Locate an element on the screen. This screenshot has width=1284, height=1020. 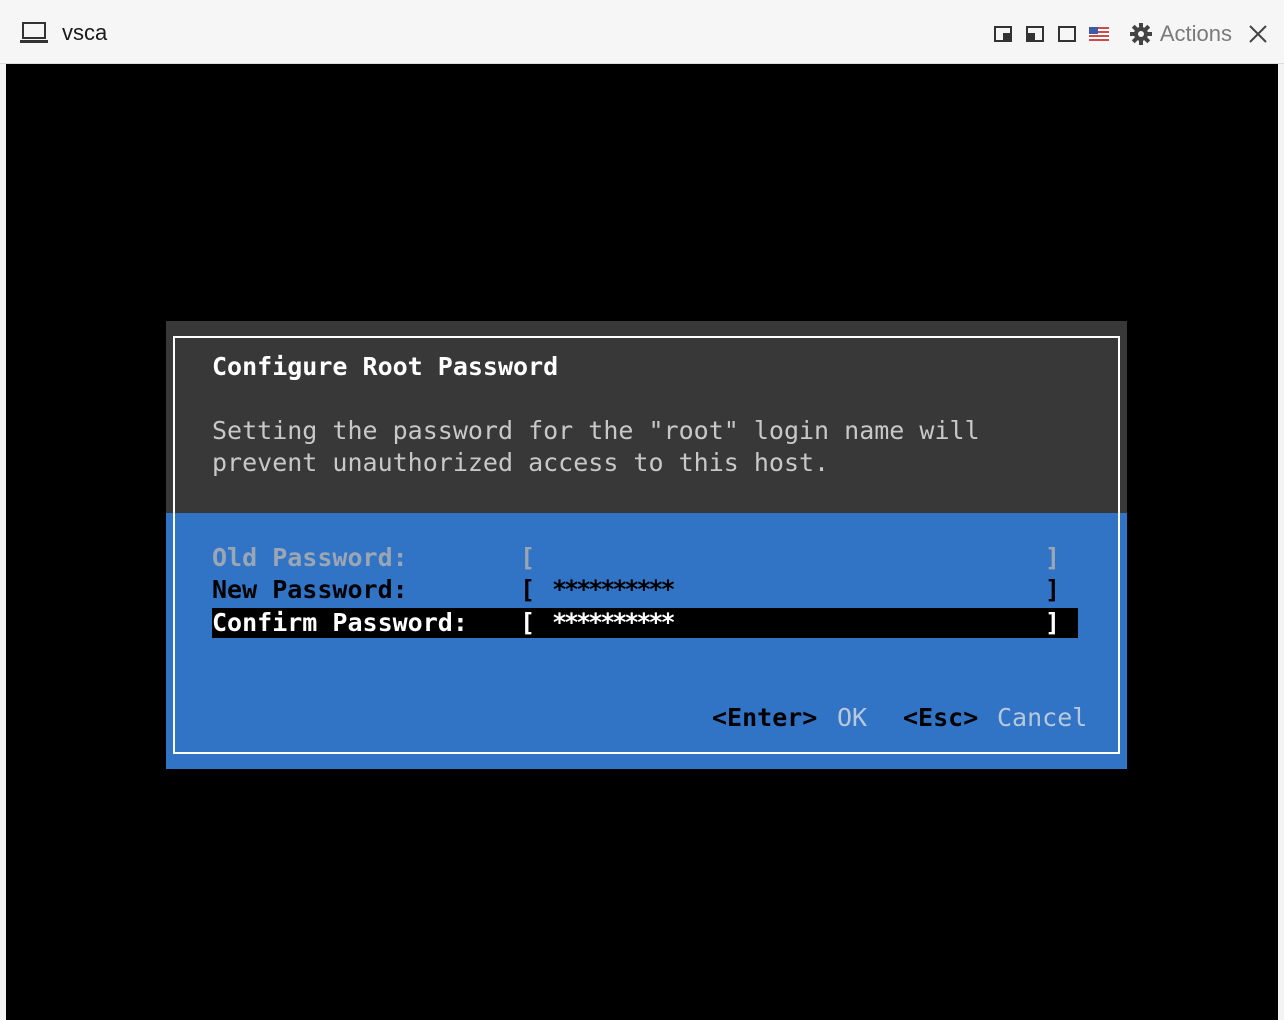
title-bar-controls: Actions is located at coordinates (1126, 34).